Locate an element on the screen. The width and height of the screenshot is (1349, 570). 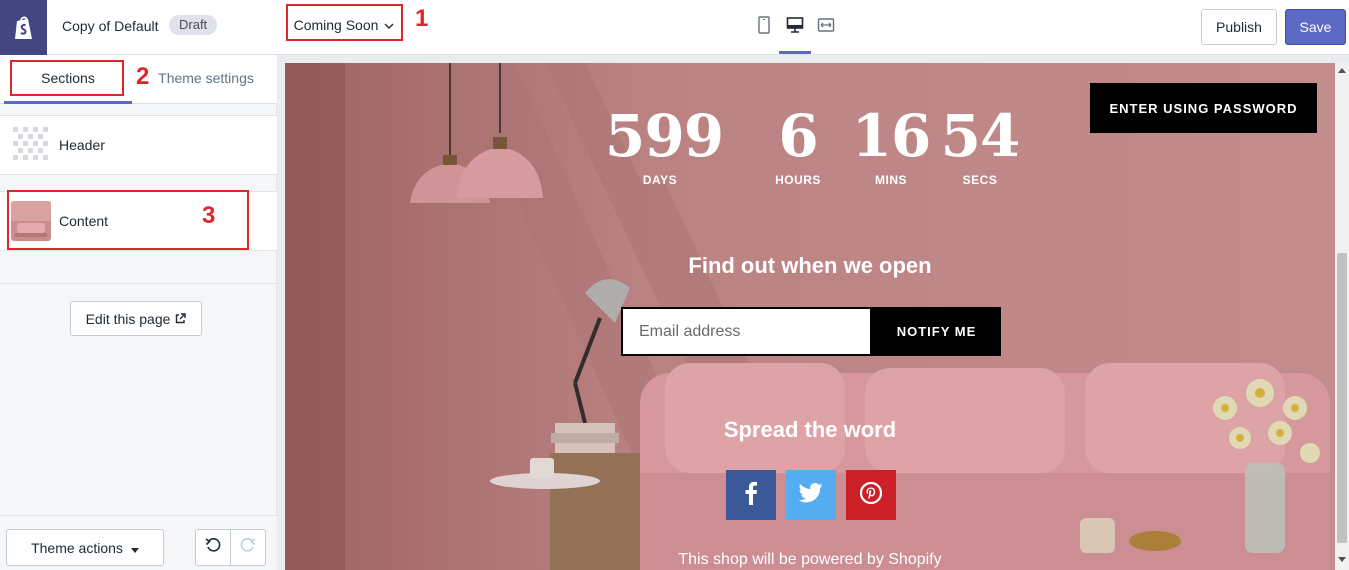
pinterest-icon is located at coordinates (871, 495).